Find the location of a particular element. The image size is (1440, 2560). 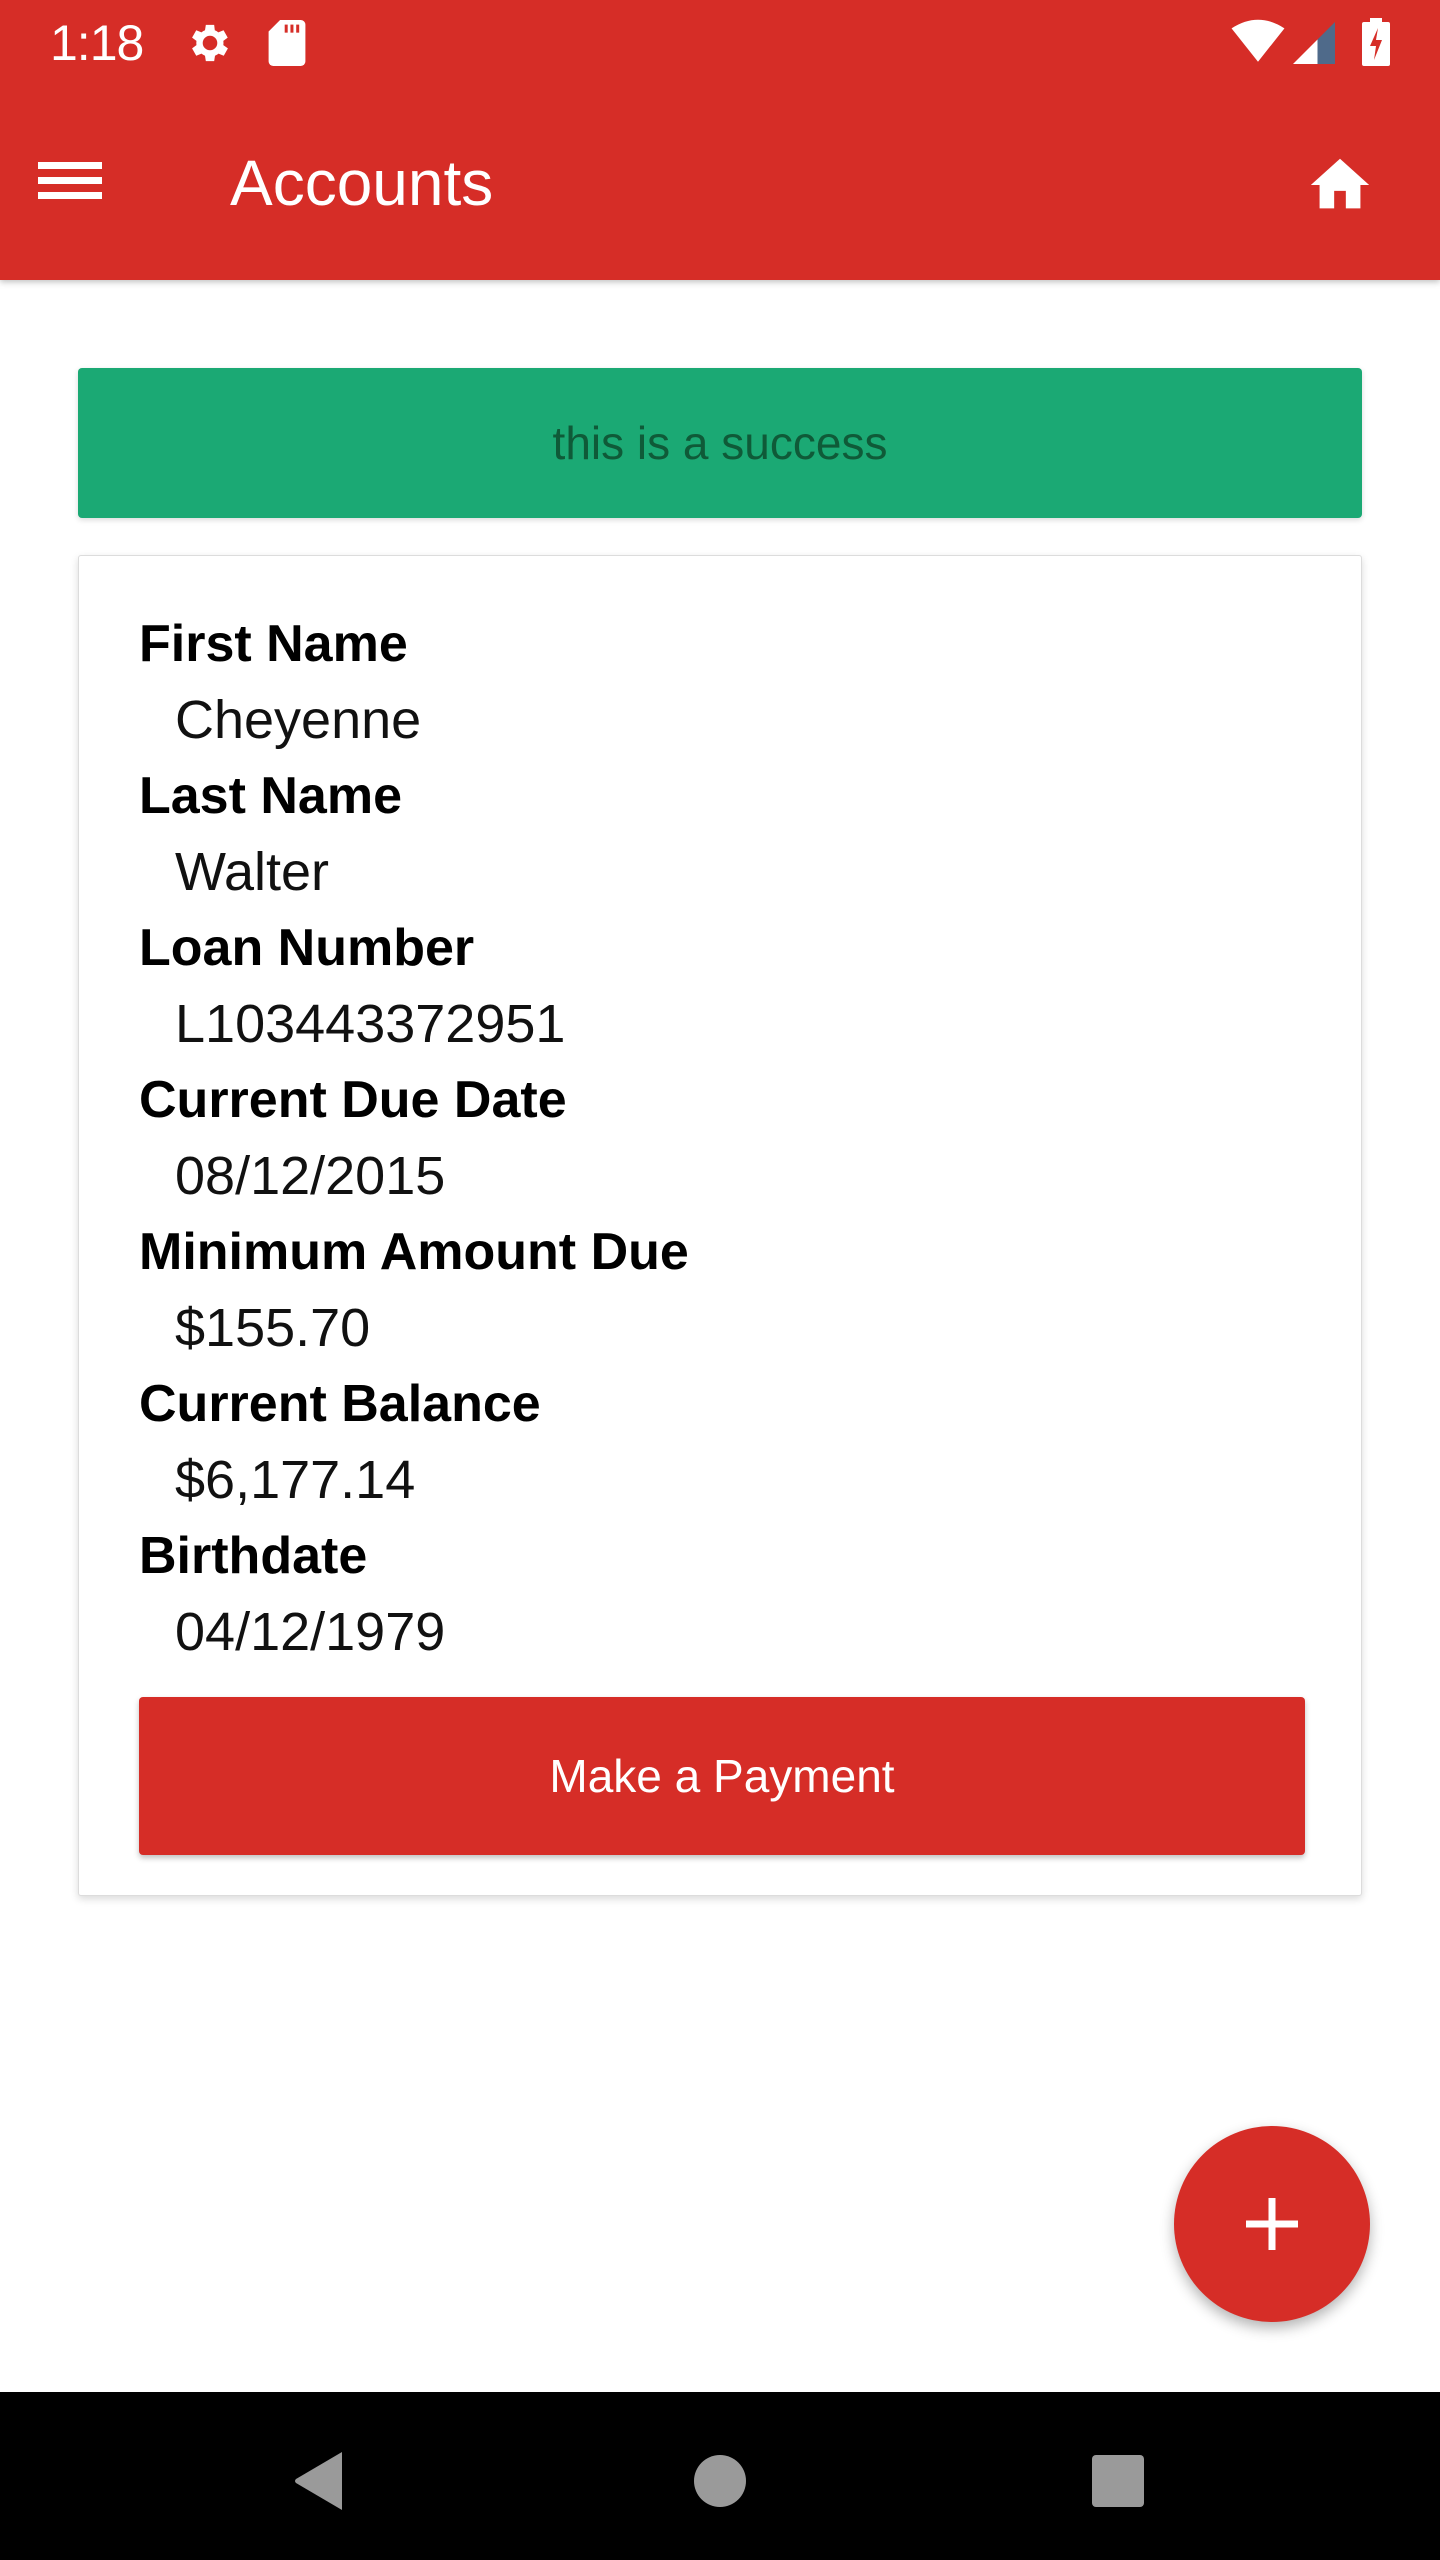

settings-icon is located at coordinates (210, 43).